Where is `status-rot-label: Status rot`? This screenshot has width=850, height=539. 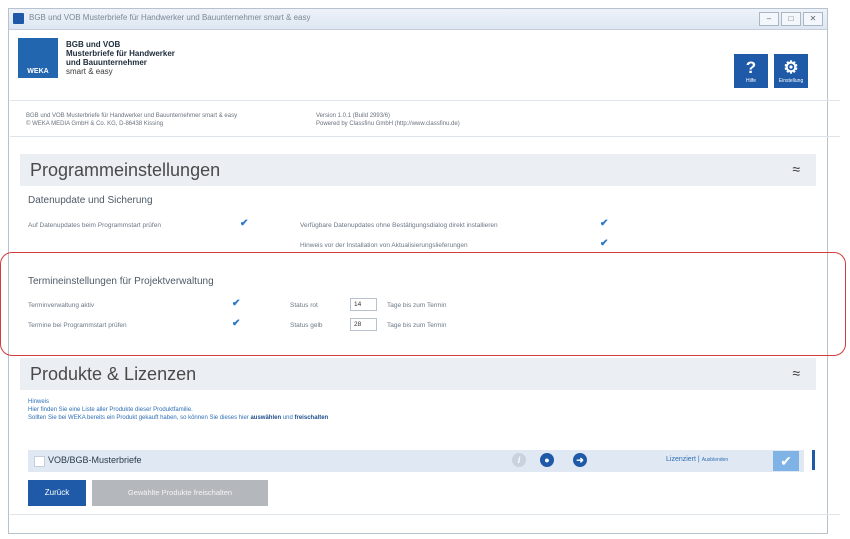
status-rot-label: Status rot is located at coordinates (304, 305).